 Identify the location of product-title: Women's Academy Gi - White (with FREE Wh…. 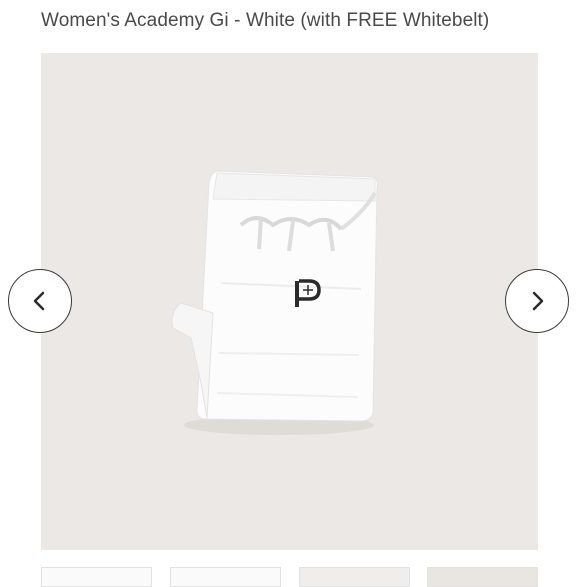
(265, 20).